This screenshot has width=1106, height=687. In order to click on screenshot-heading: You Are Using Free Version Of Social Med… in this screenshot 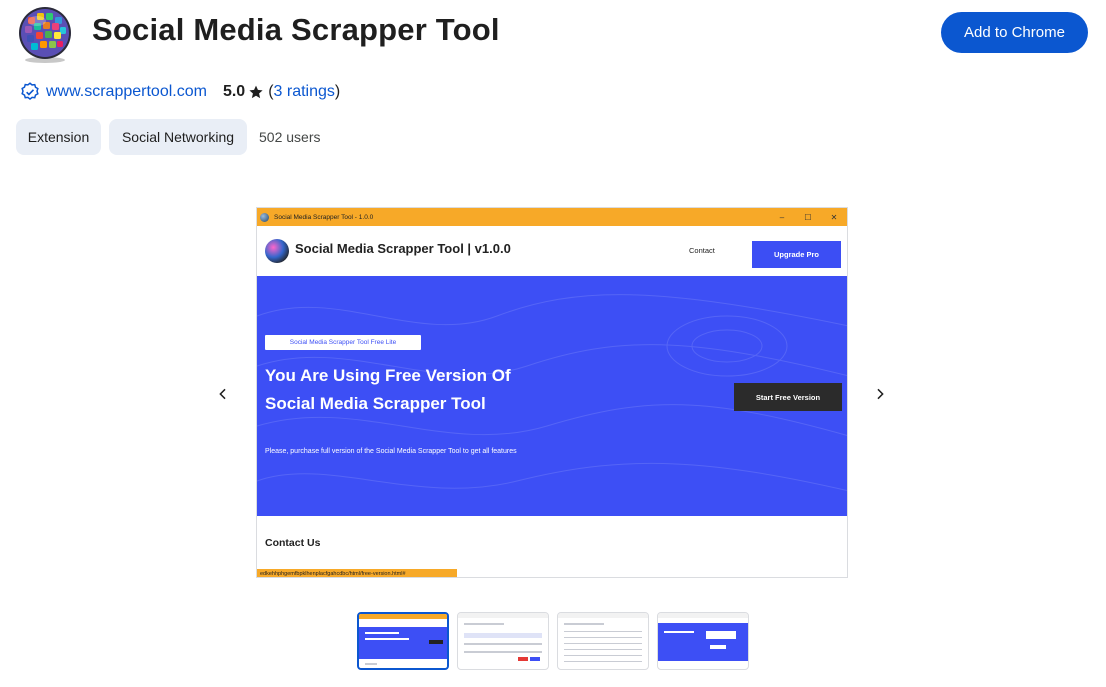, I will do `click(430, 390)`.